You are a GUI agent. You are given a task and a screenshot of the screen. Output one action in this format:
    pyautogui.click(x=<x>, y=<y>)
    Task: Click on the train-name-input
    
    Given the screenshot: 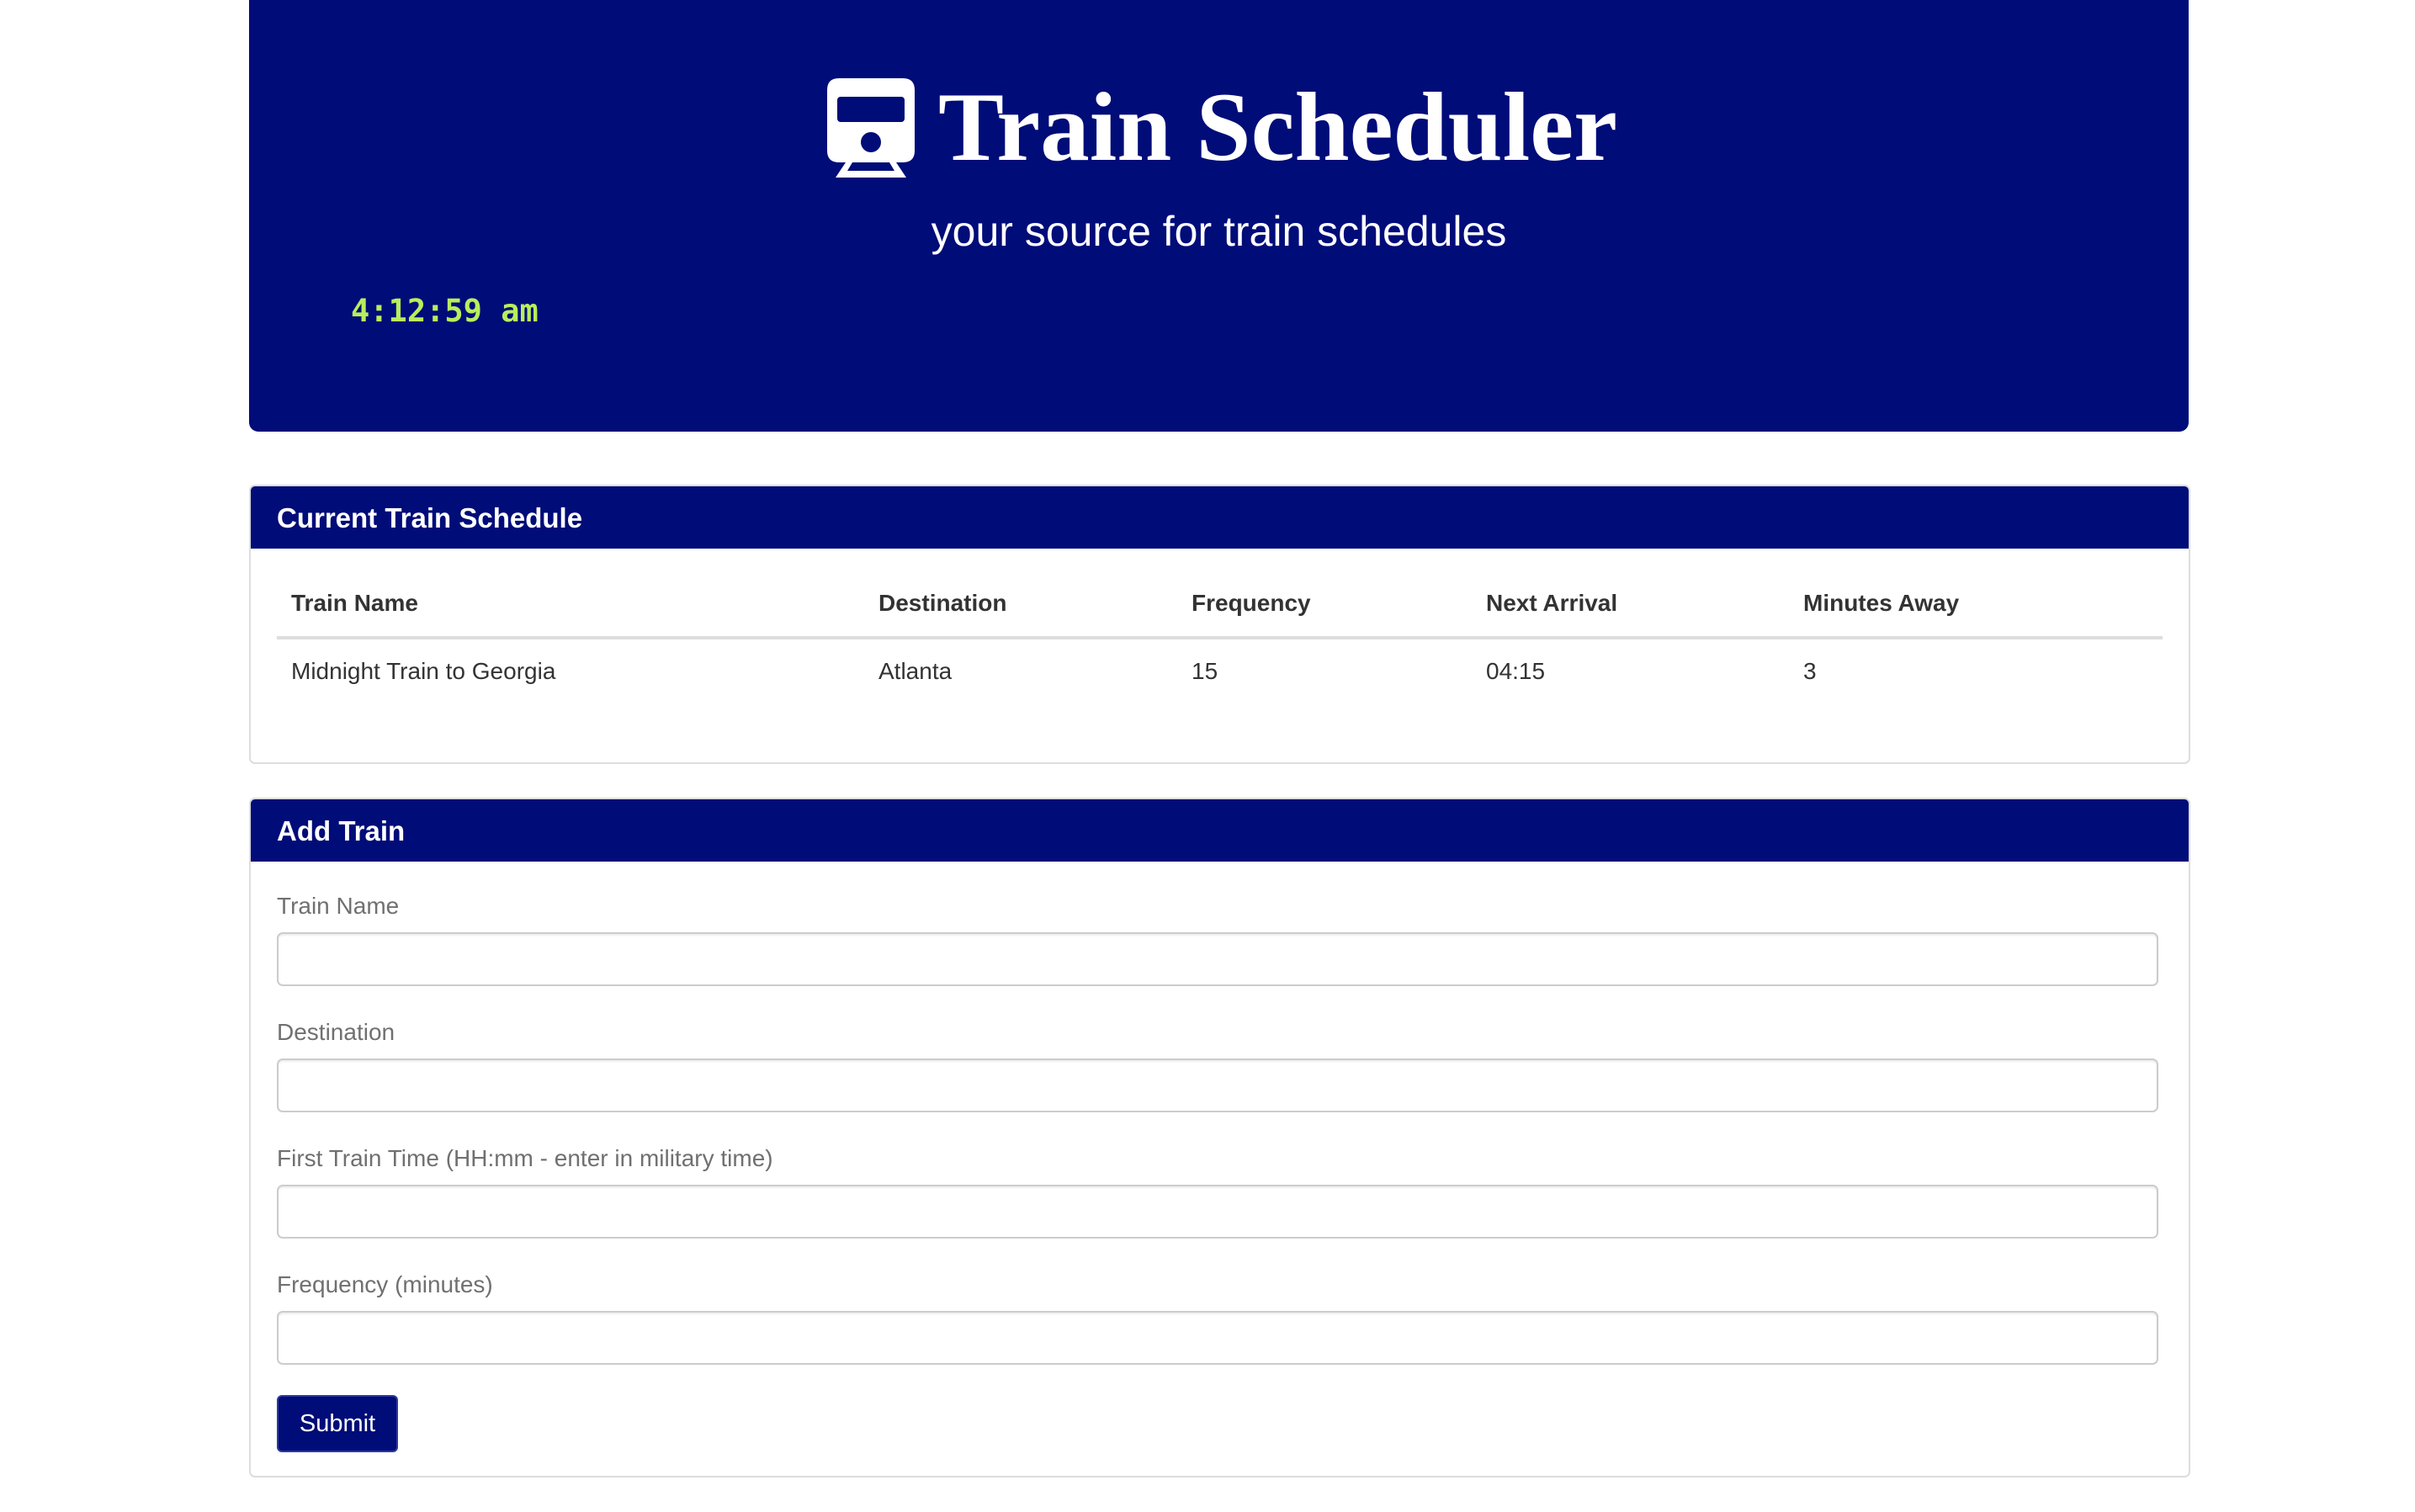 What is the action you would take?
    pyautogui.click(x=1217, y=959)
    